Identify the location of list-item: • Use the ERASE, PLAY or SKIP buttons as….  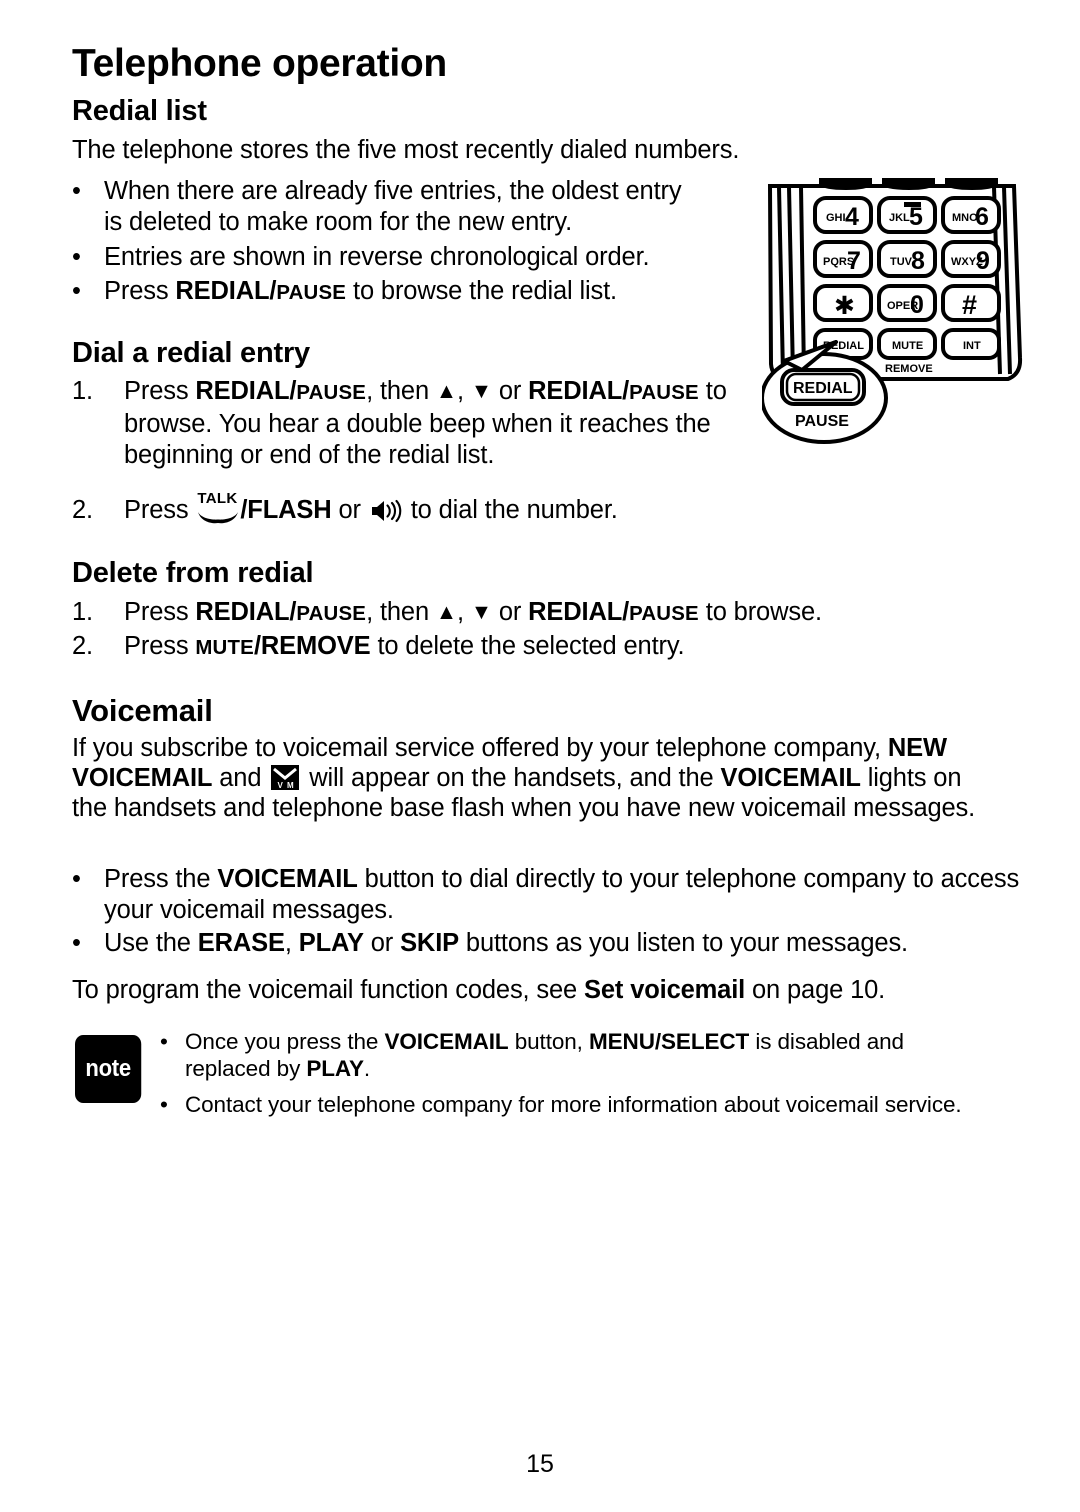
(558, 943).